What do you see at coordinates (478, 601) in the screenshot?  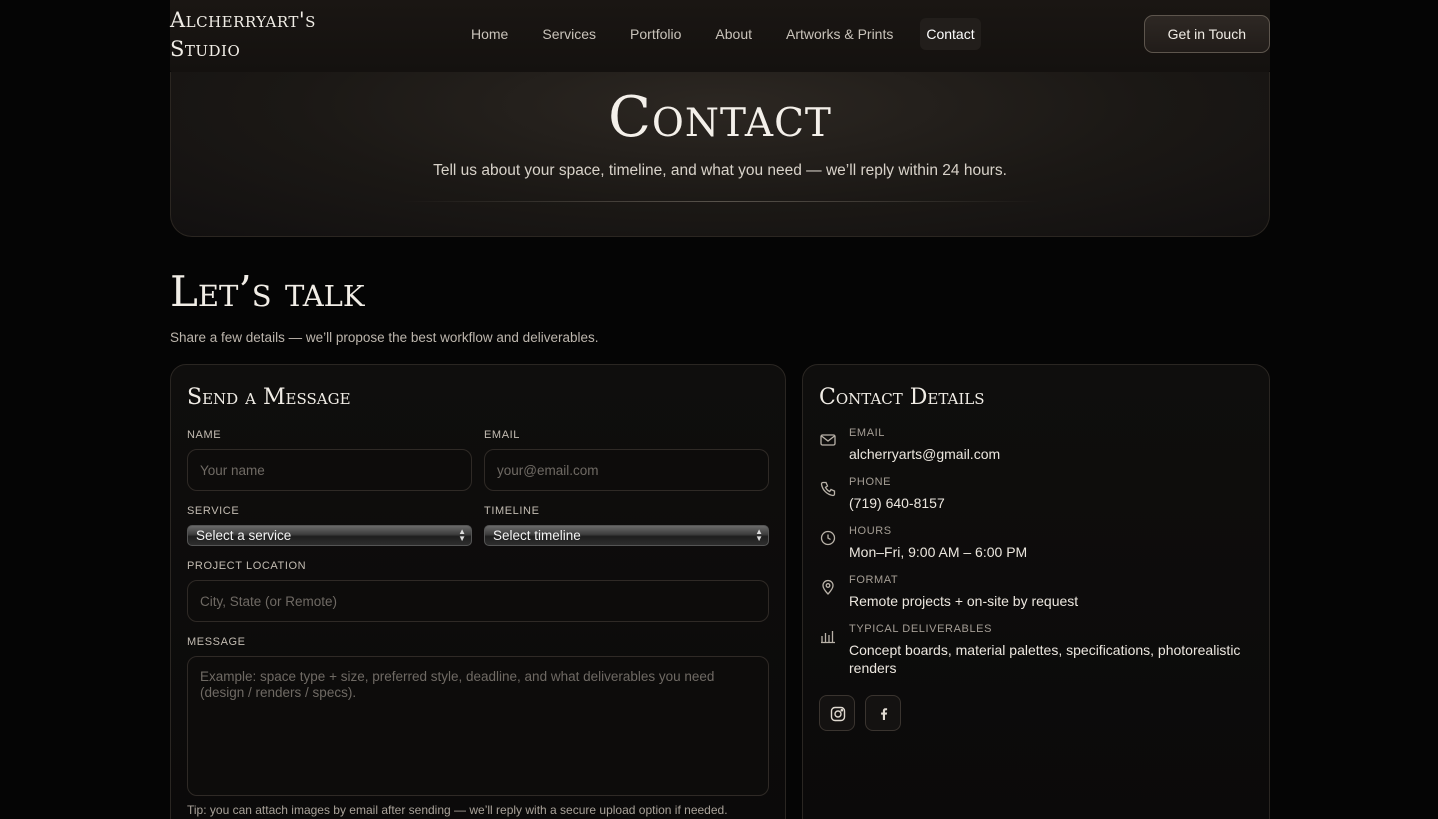 I see `location-input` at bounding box center [478, 601].